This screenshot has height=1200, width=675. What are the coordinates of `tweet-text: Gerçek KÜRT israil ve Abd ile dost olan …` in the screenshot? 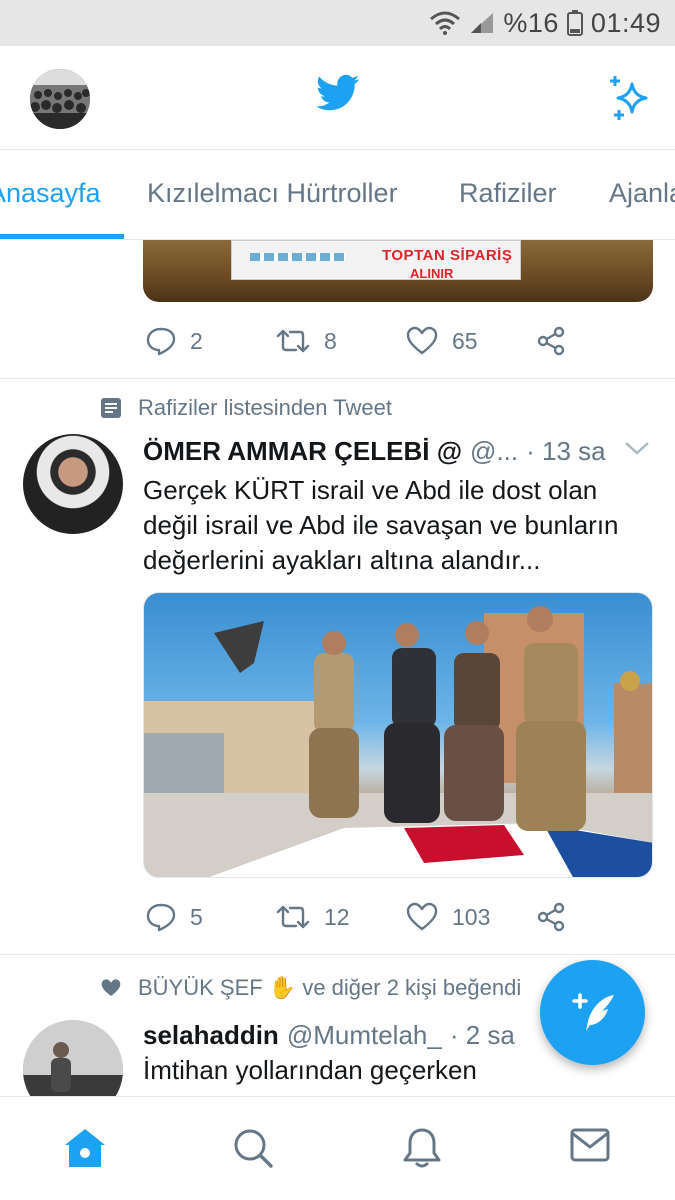 It's located at (381, 525).